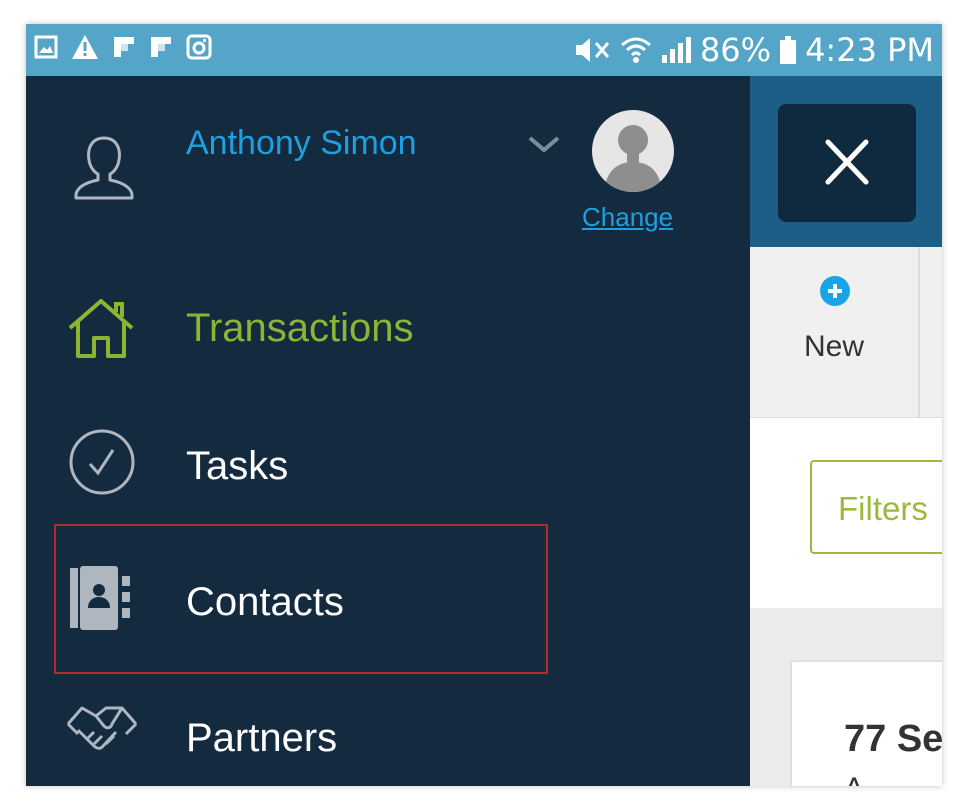 This screenshot has width=953, height=802. Describe the element at coordinates (544, 144) in the screenshot. I see `chevron-down-icon` at that location.